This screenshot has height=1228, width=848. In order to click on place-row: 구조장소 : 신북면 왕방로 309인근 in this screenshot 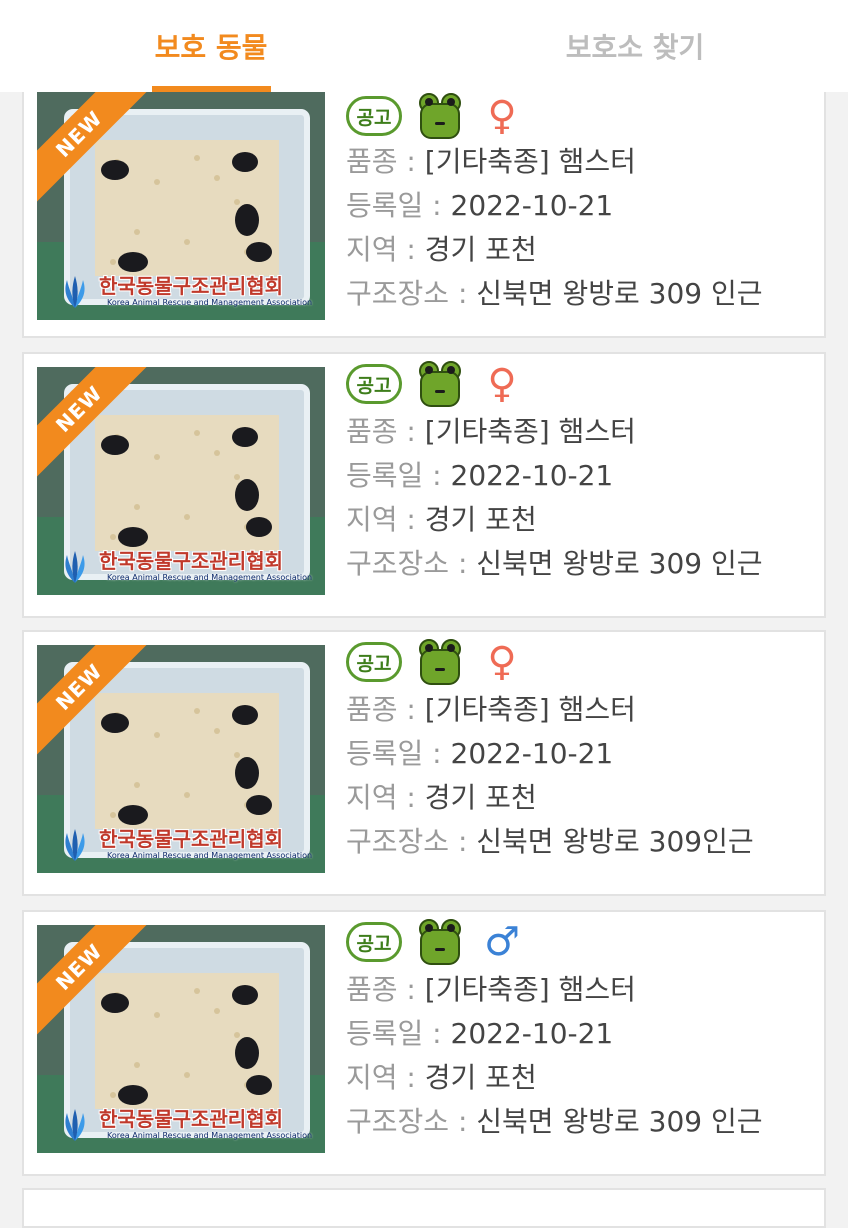, I will do `click(550, 840)`.